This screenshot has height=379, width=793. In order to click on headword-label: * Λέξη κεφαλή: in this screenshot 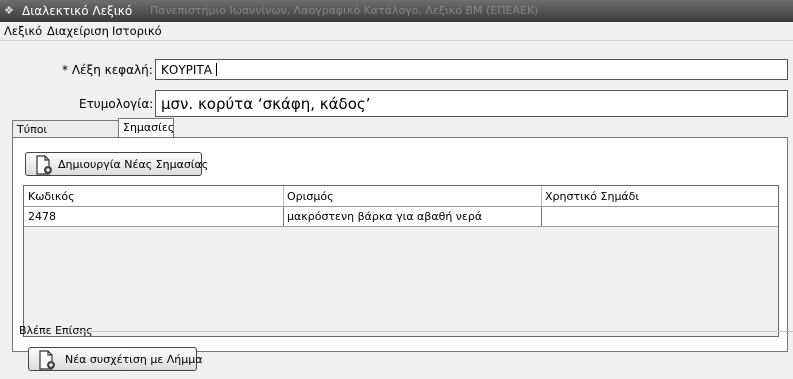, I will do `click(107, 70)`.